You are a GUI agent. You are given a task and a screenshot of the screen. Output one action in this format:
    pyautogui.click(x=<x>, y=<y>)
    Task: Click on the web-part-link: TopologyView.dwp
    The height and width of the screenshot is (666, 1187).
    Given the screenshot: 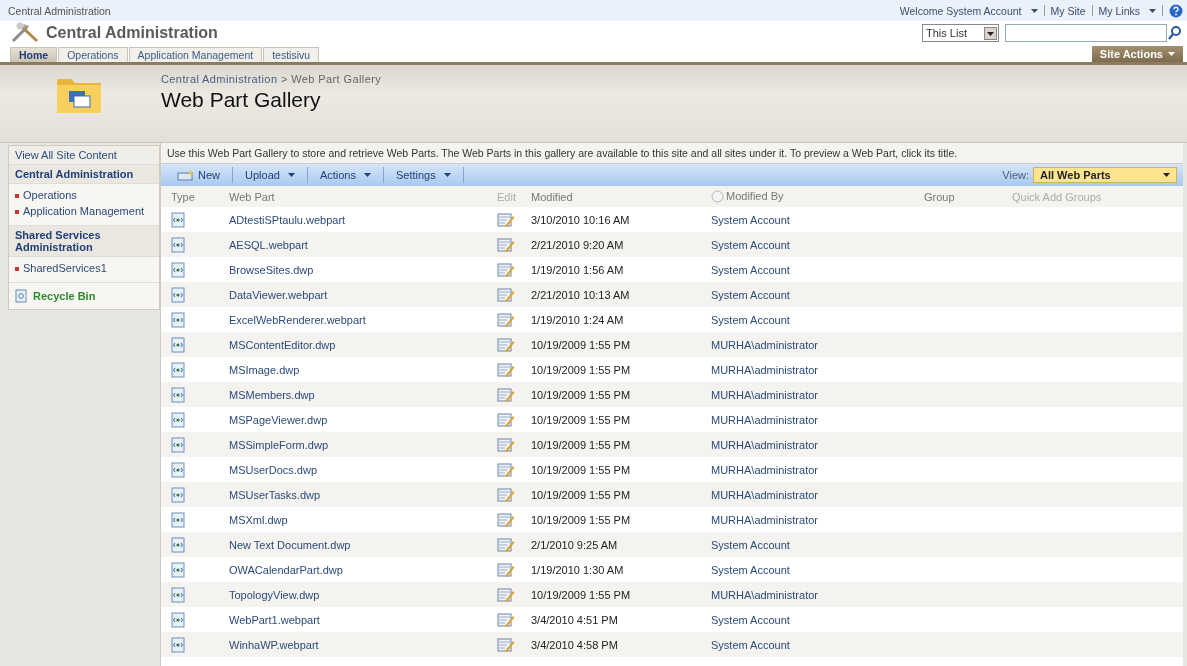 What is the action you would take?
    pyautogui.click(x=274, y=594)
    